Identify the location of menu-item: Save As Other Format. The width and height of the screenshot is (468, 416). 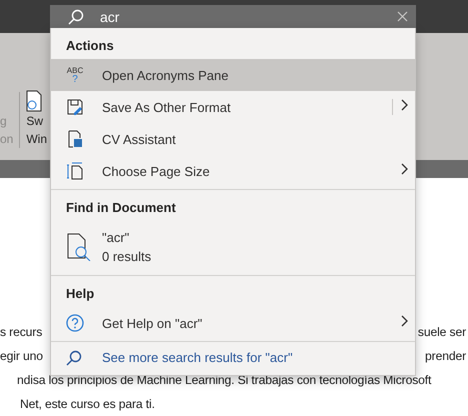
(233, 107).